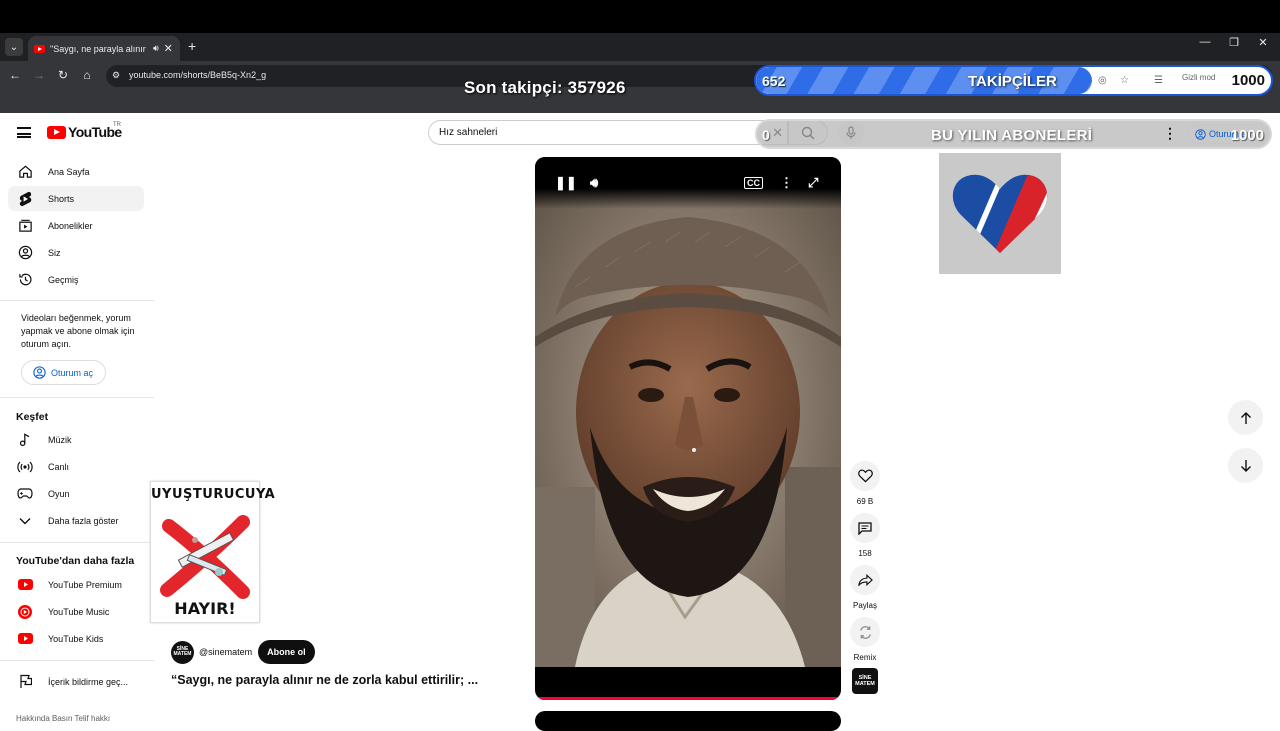  What do you see at coordinates (1205, 42) in the screenshot?
I see `minimize-icon: —` at bounding box center [1205, 42].